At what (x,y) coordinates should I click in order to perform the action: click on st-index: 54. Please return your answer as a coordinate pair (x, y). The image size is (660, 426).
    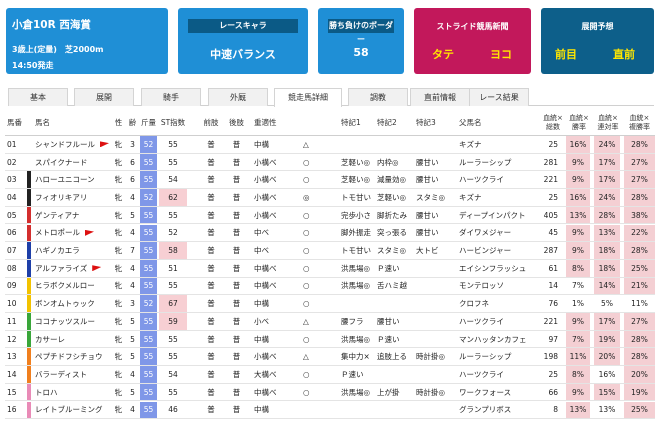
    Looking at the image, I should click on (173, 180).